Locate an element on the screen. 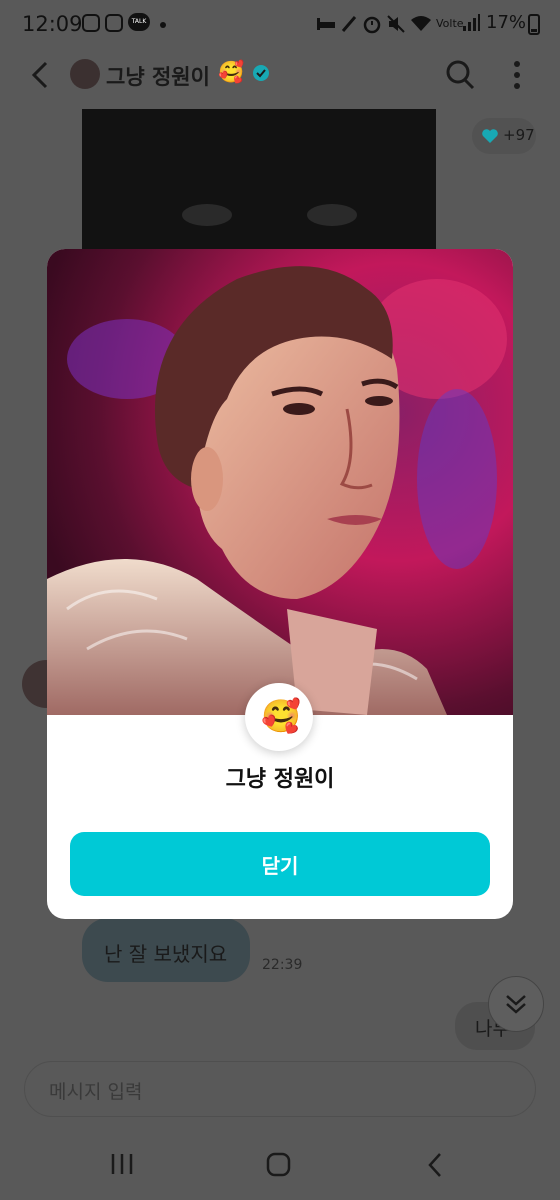  search-icon is located at coordinates (460, 75).